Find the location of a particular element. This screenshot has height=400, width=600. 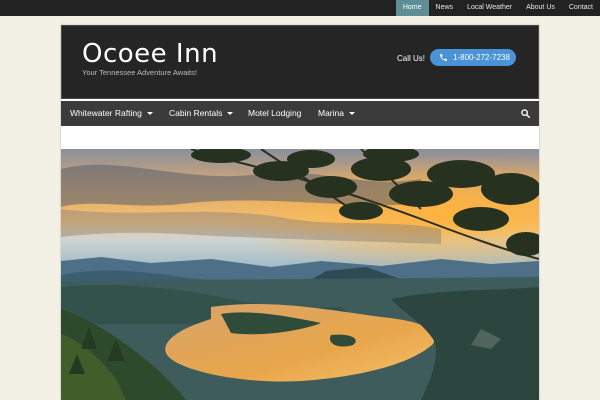

topnav-contact: Contact is located at coordinates (581, 8).